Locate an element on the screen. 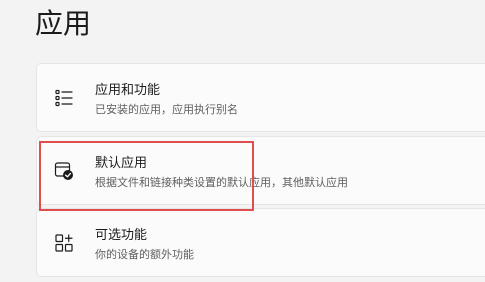 This screenshot has height=282, width=485. apps-list-icon is located at coordinates (64, 98).